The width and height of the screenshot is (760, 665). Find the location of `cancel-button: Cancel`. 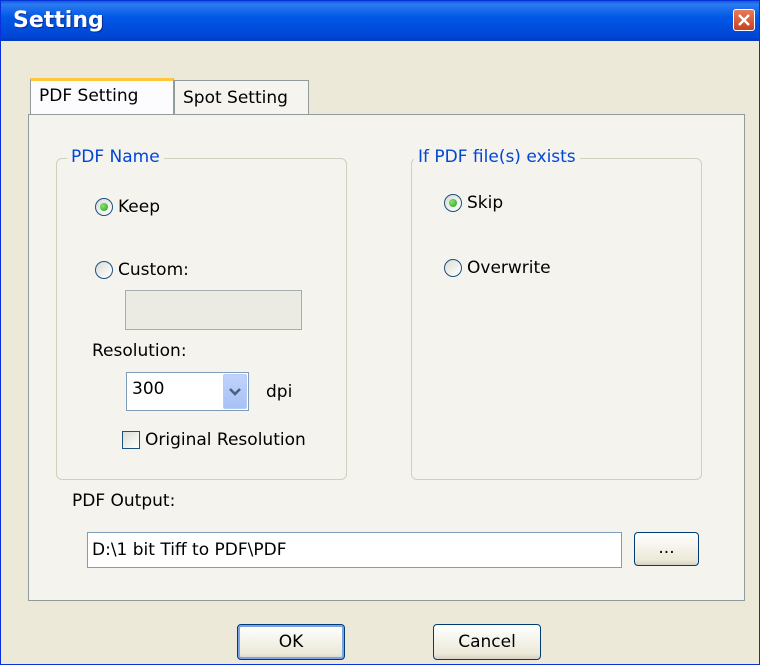

cancel-button: Cancel is located at coordinates (487, 642).